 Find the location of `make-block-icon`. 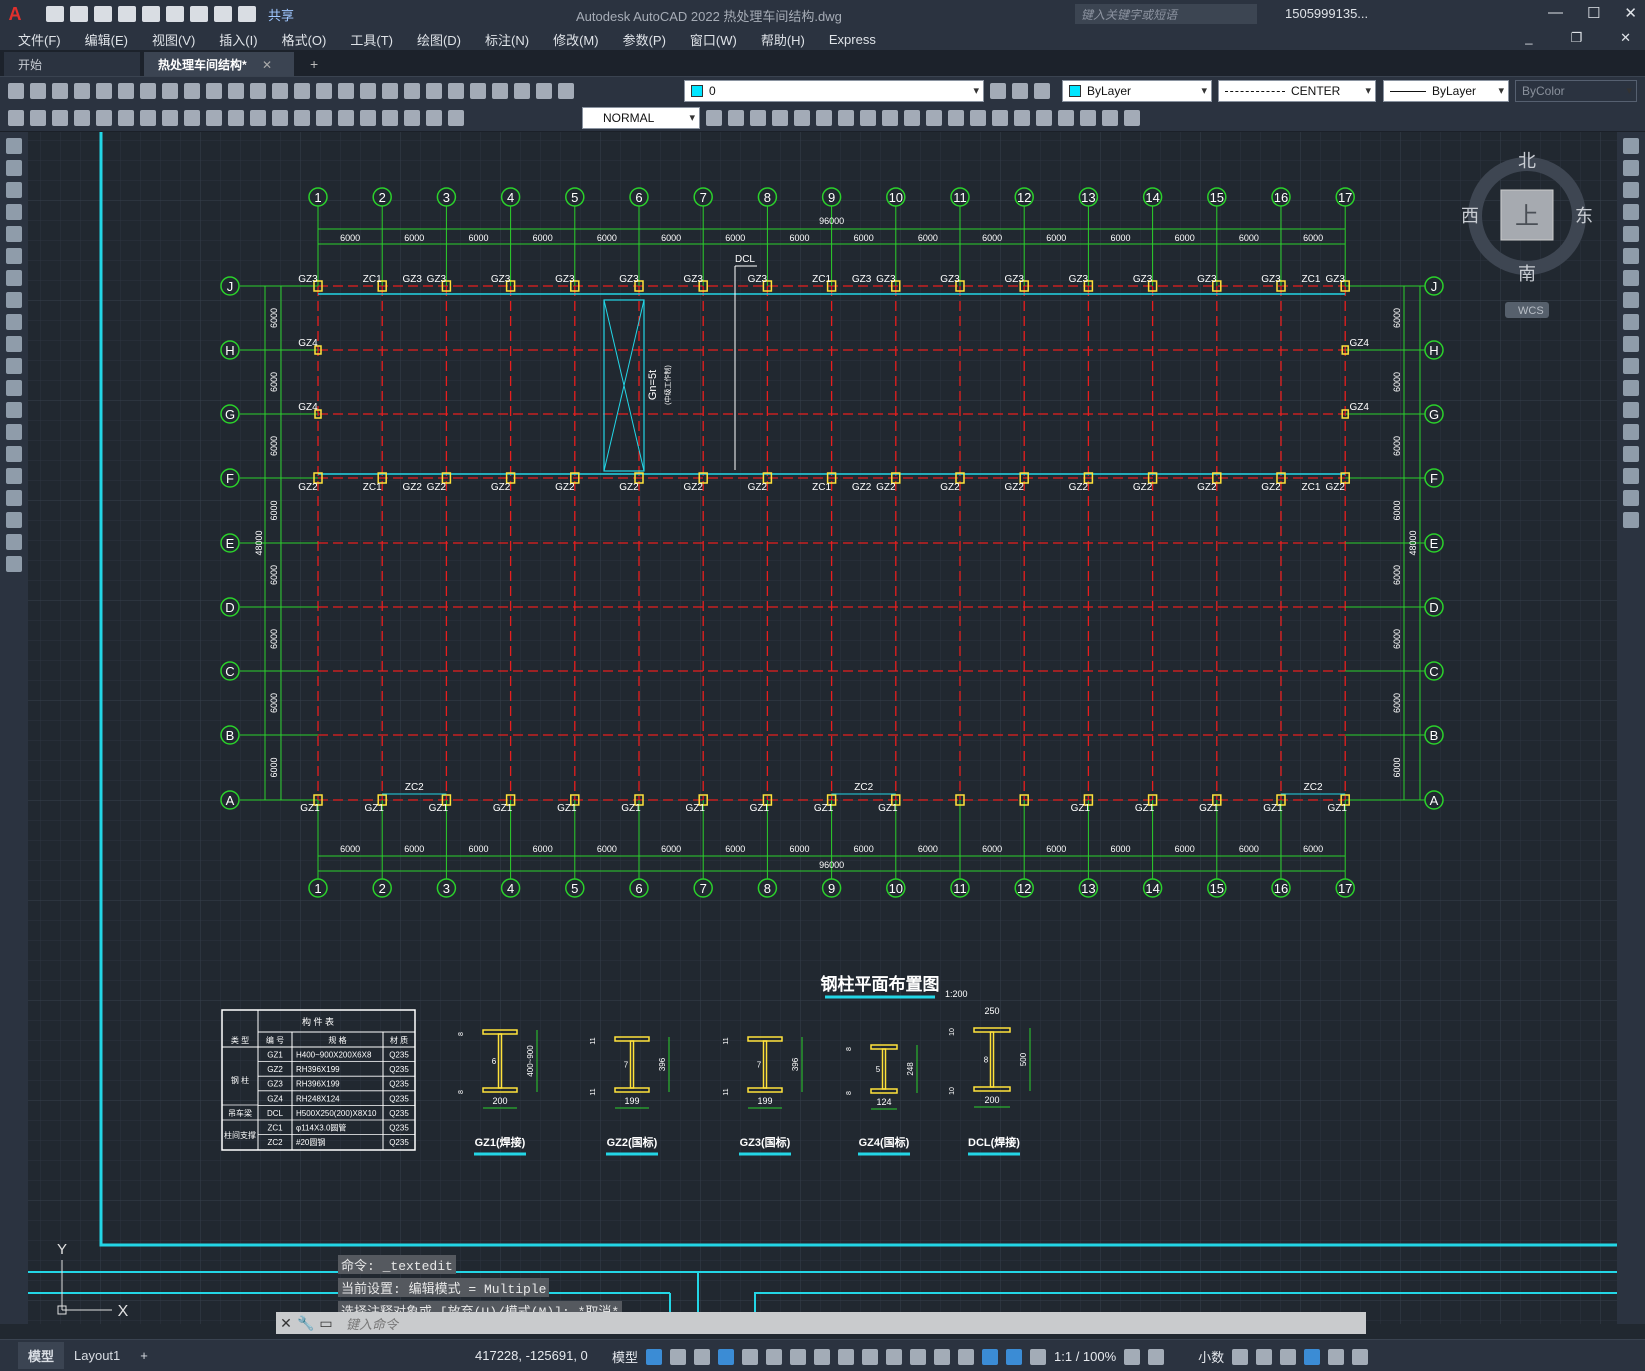

make-block-icon is located at coordinates (14, 410).